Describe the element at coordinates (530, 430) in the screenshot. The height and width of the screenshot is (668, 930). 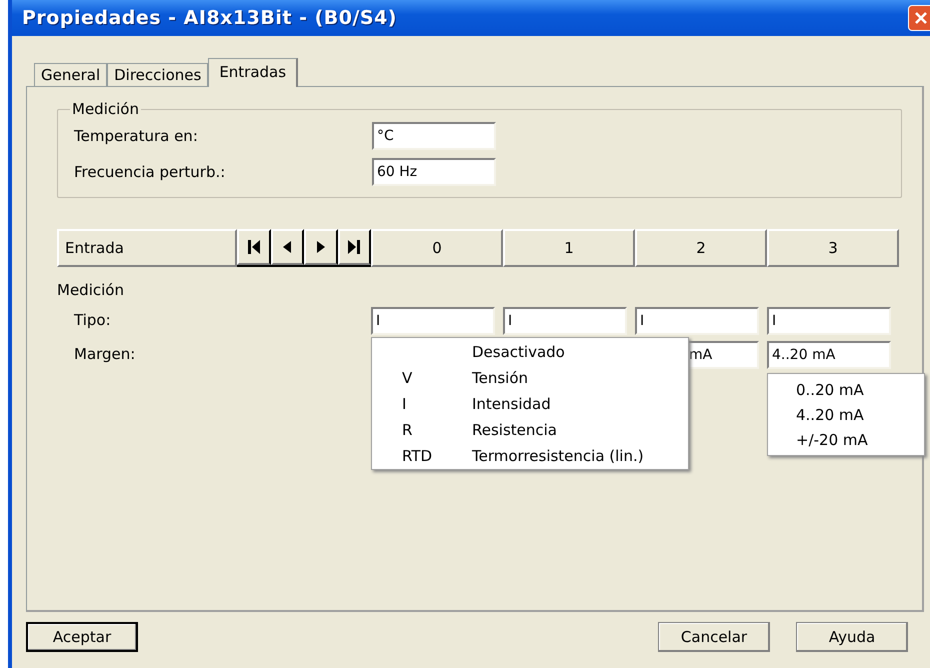
I see `menu-item: R Resistencia` at that location.